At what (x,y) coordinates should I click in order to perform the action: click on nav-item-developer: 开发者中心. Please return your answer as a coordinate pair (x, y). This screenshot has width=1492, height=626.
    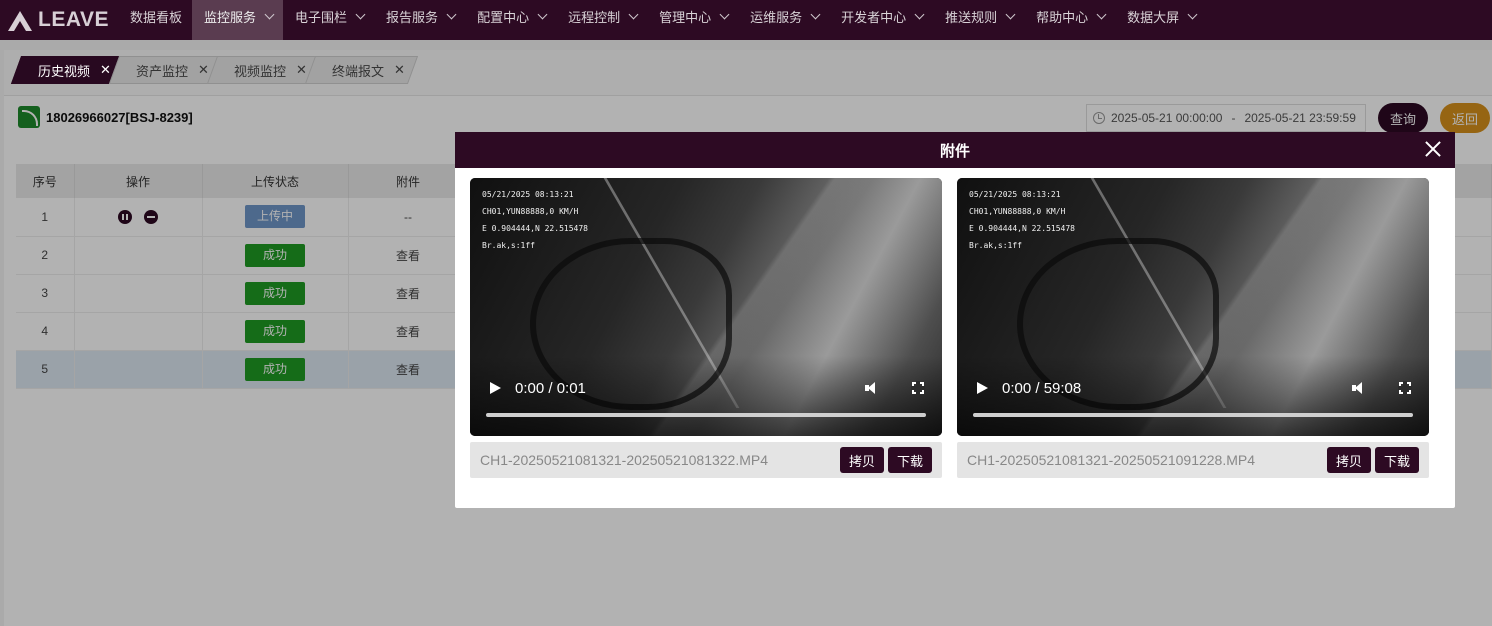
    Looking at the image, I should click on (881, 20).